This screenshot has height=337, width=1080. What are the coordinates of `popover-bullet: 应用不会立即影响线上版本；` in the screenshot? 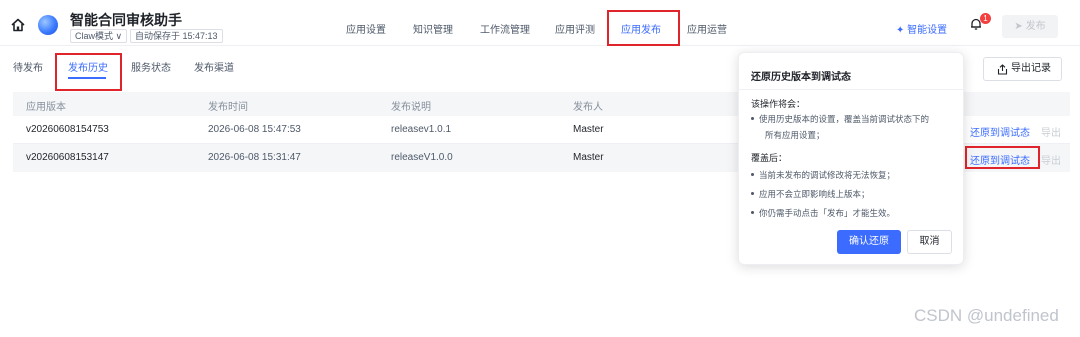 It's located at (810, 194).